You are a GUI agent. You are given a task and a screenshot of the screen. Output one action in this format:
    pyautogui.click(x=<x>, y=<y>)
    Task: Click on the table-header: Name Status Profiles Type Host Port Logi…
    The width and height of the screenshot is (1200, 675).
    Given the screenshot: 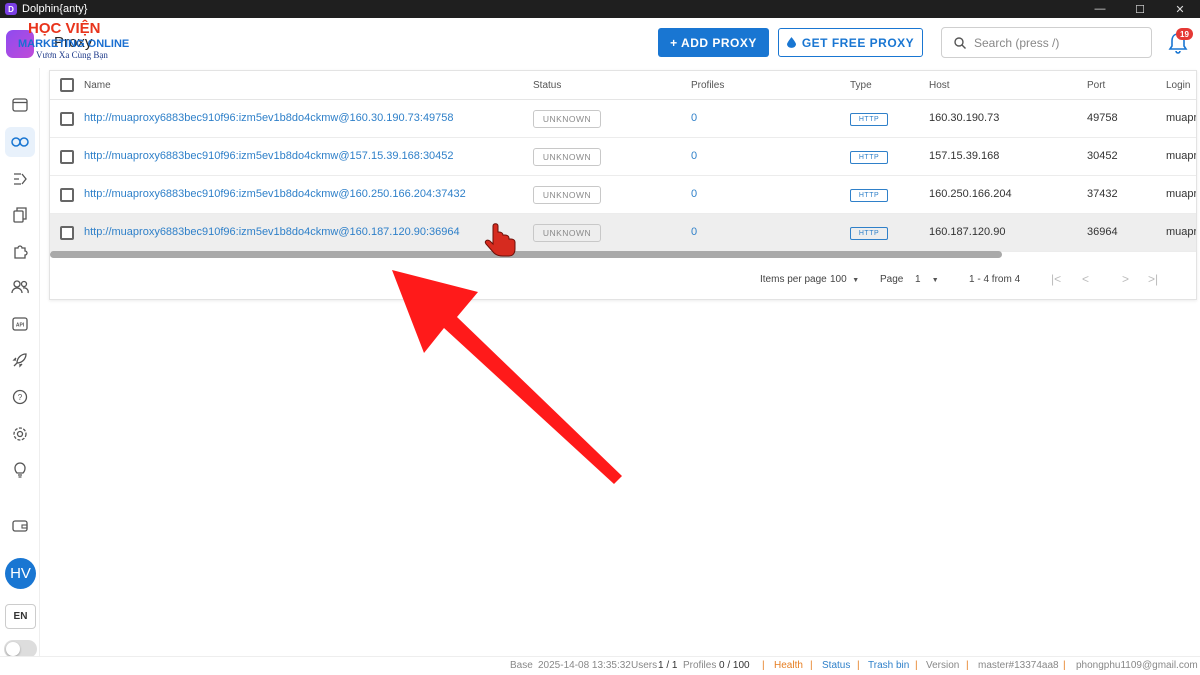 What is the action you would take?
    pyautogui.click(x=623, y=85)
    